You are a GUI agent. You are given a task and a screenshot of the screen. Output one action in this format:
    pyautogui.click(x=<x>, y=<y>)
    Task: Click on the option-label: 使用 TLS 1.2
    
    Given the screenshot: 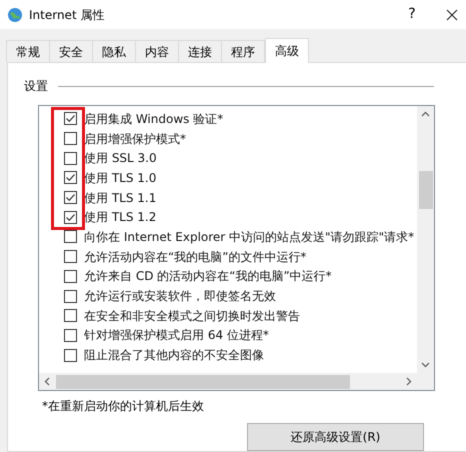 What is the action you would take?
    pyautogui.click(x=120, y=217)
    